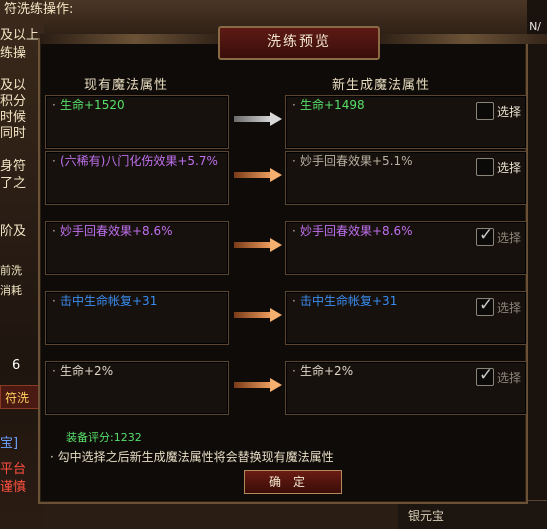 The image size is (547, 529). What do you see at coordinates (87, 371) in the screenshot?
I see `current-attribute-text: 生命+2%` at bounding box center [87, 371].